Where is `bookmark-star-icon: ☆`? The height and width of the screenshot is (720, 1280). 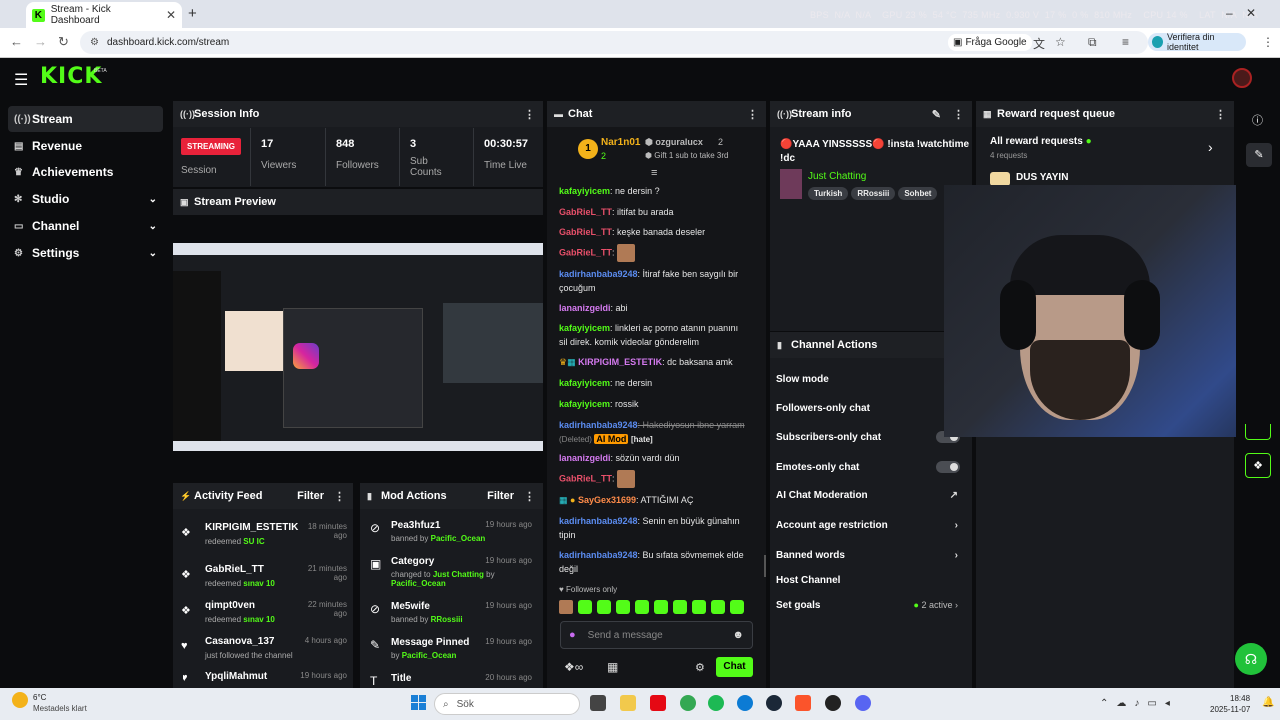 bookmark-star-icon: ☆ is located at coordinates (1060, 42).